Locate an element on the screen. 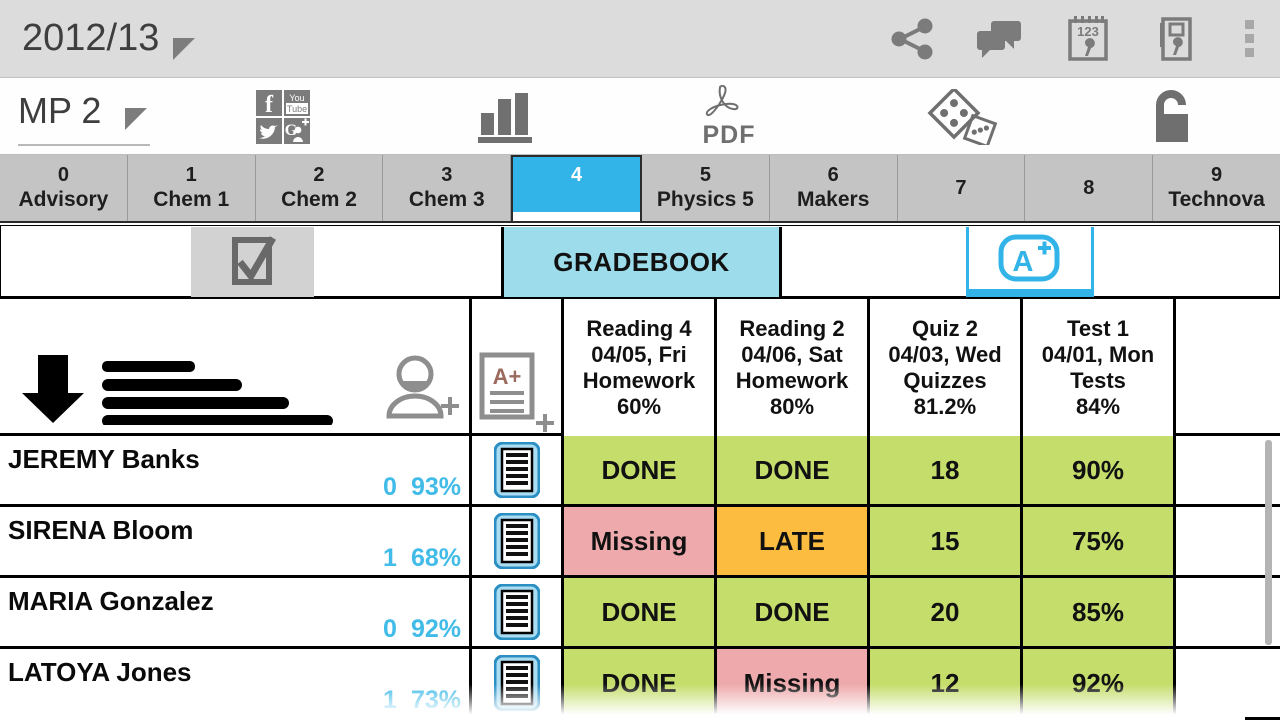 The height and width of the screenshot is (720, 1280). assignment-average: 60% is located at coordinates (639, 406).